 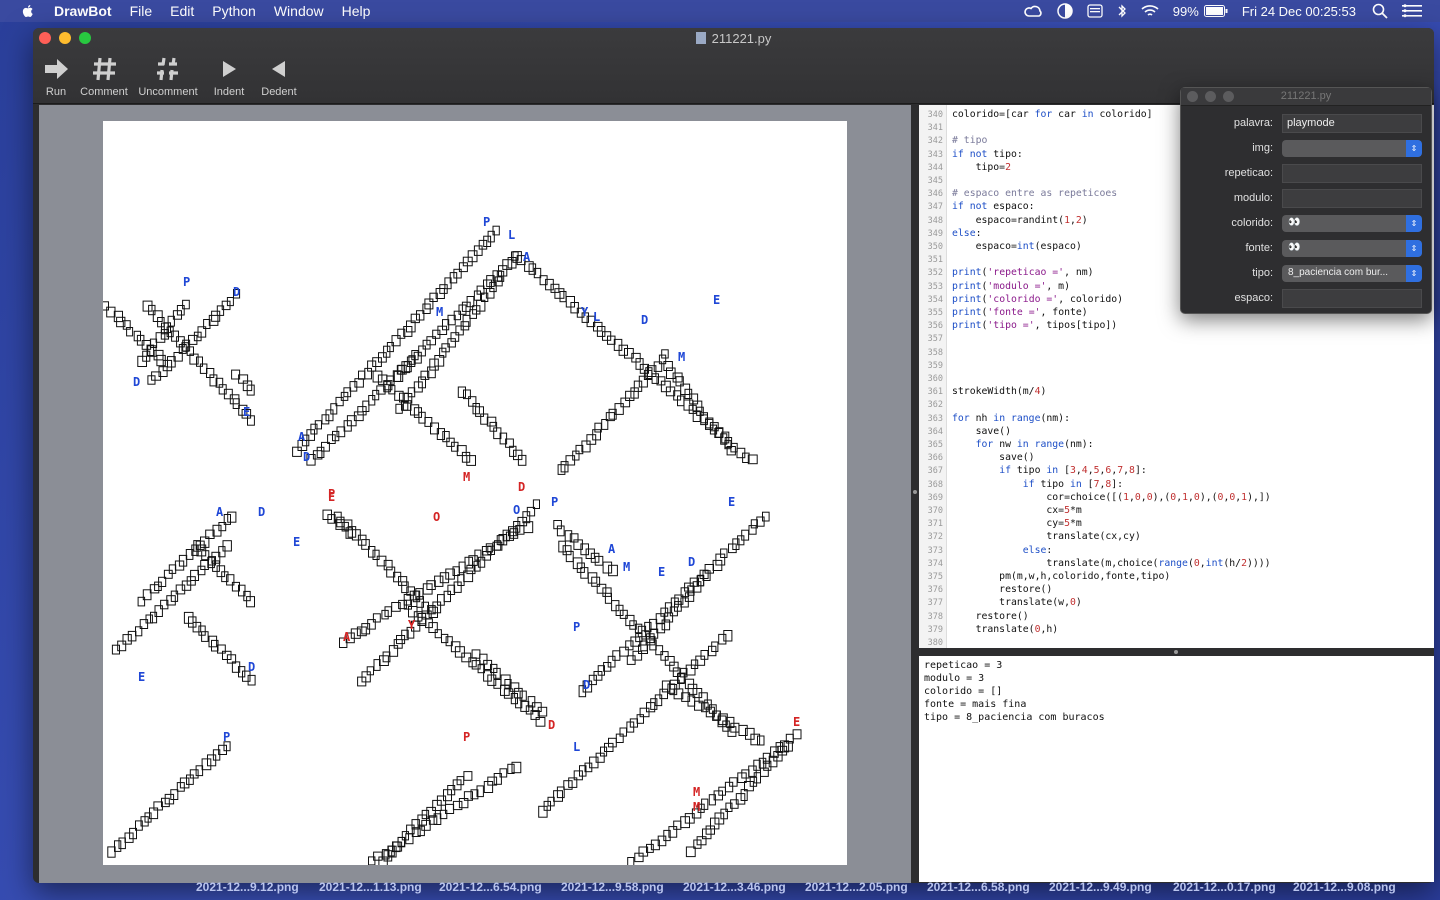 What do you see at coordinates (1176, 378) in the screenshot?
I see `code-line: 360` at bounding box center [1176, 378].